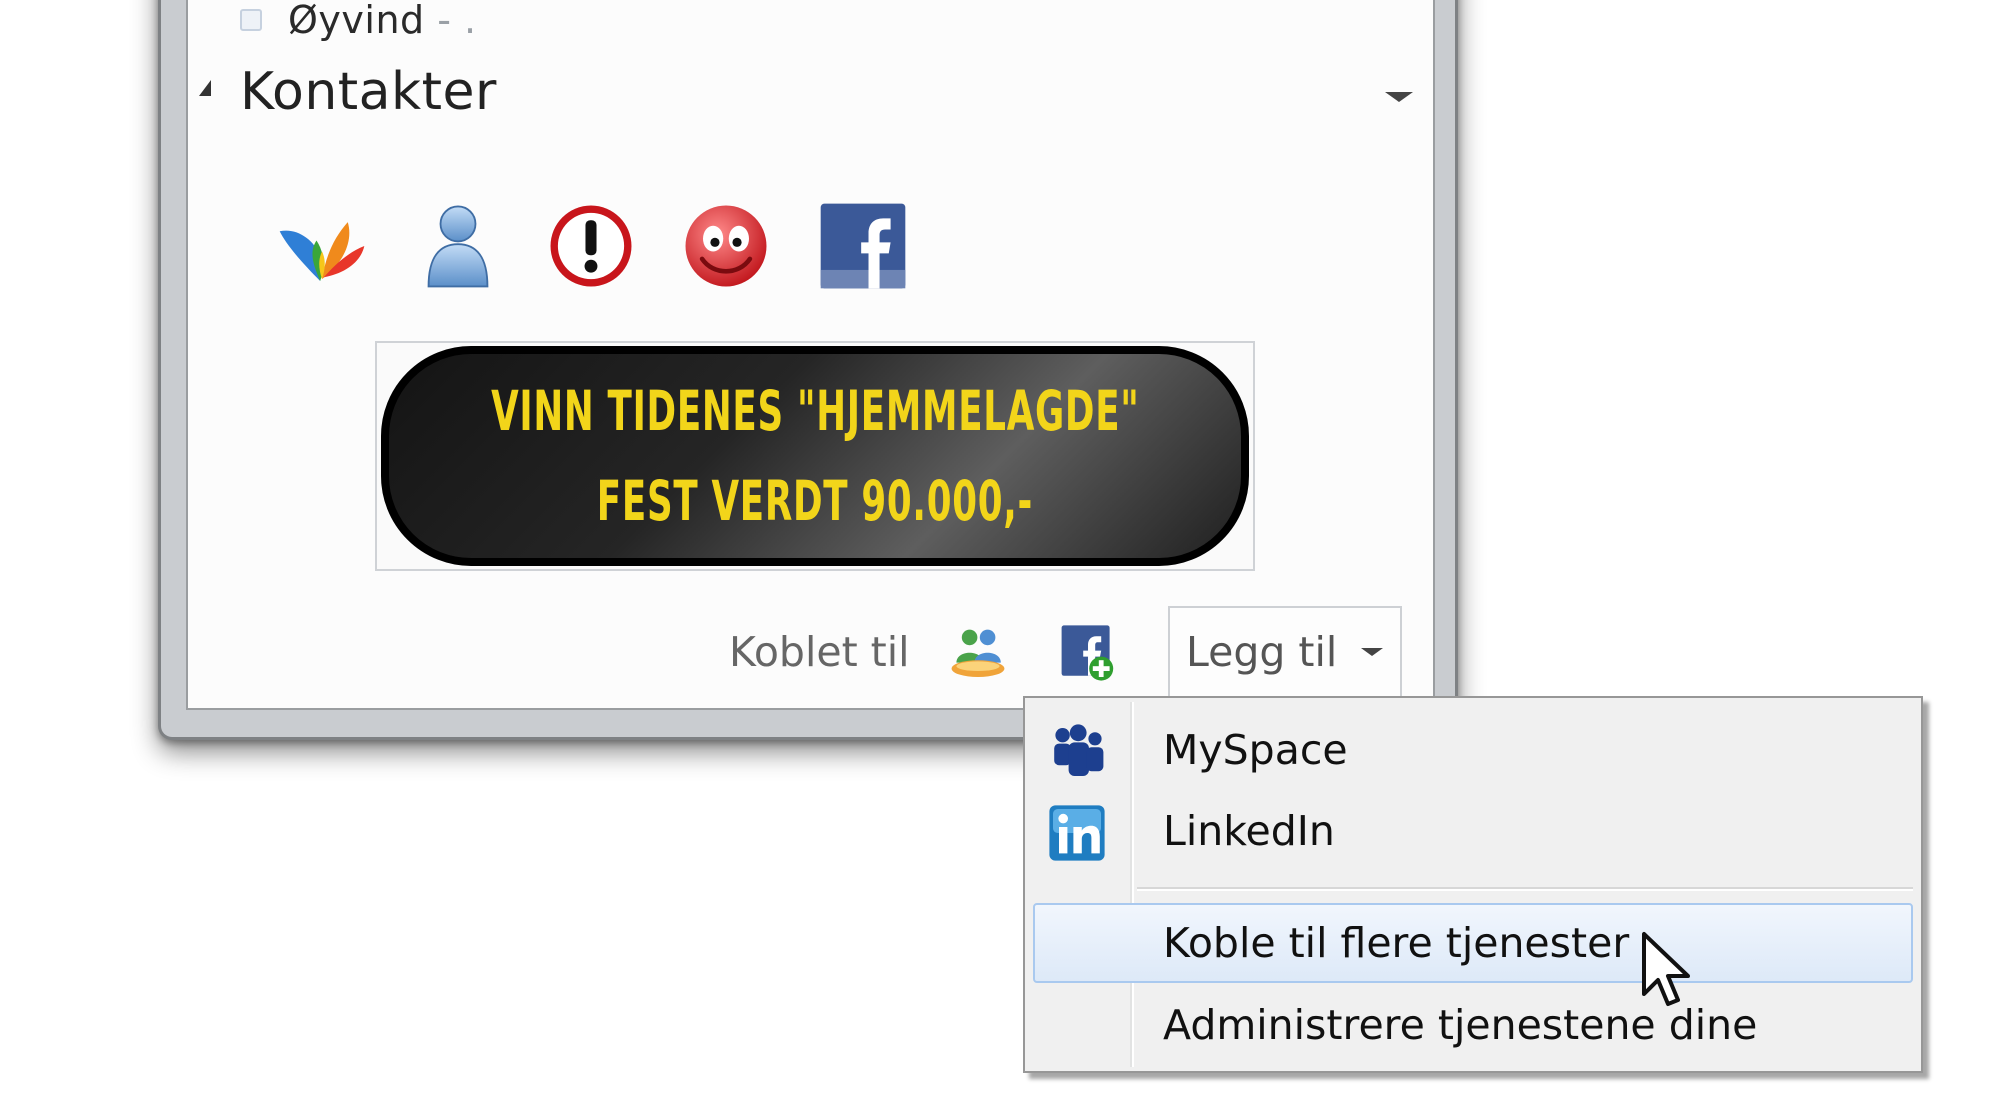 The image size is (2000, 1111). Describe the element at coordinates (1399, 97) in the screenshot. I see `group-dropdown-icon` at that location.